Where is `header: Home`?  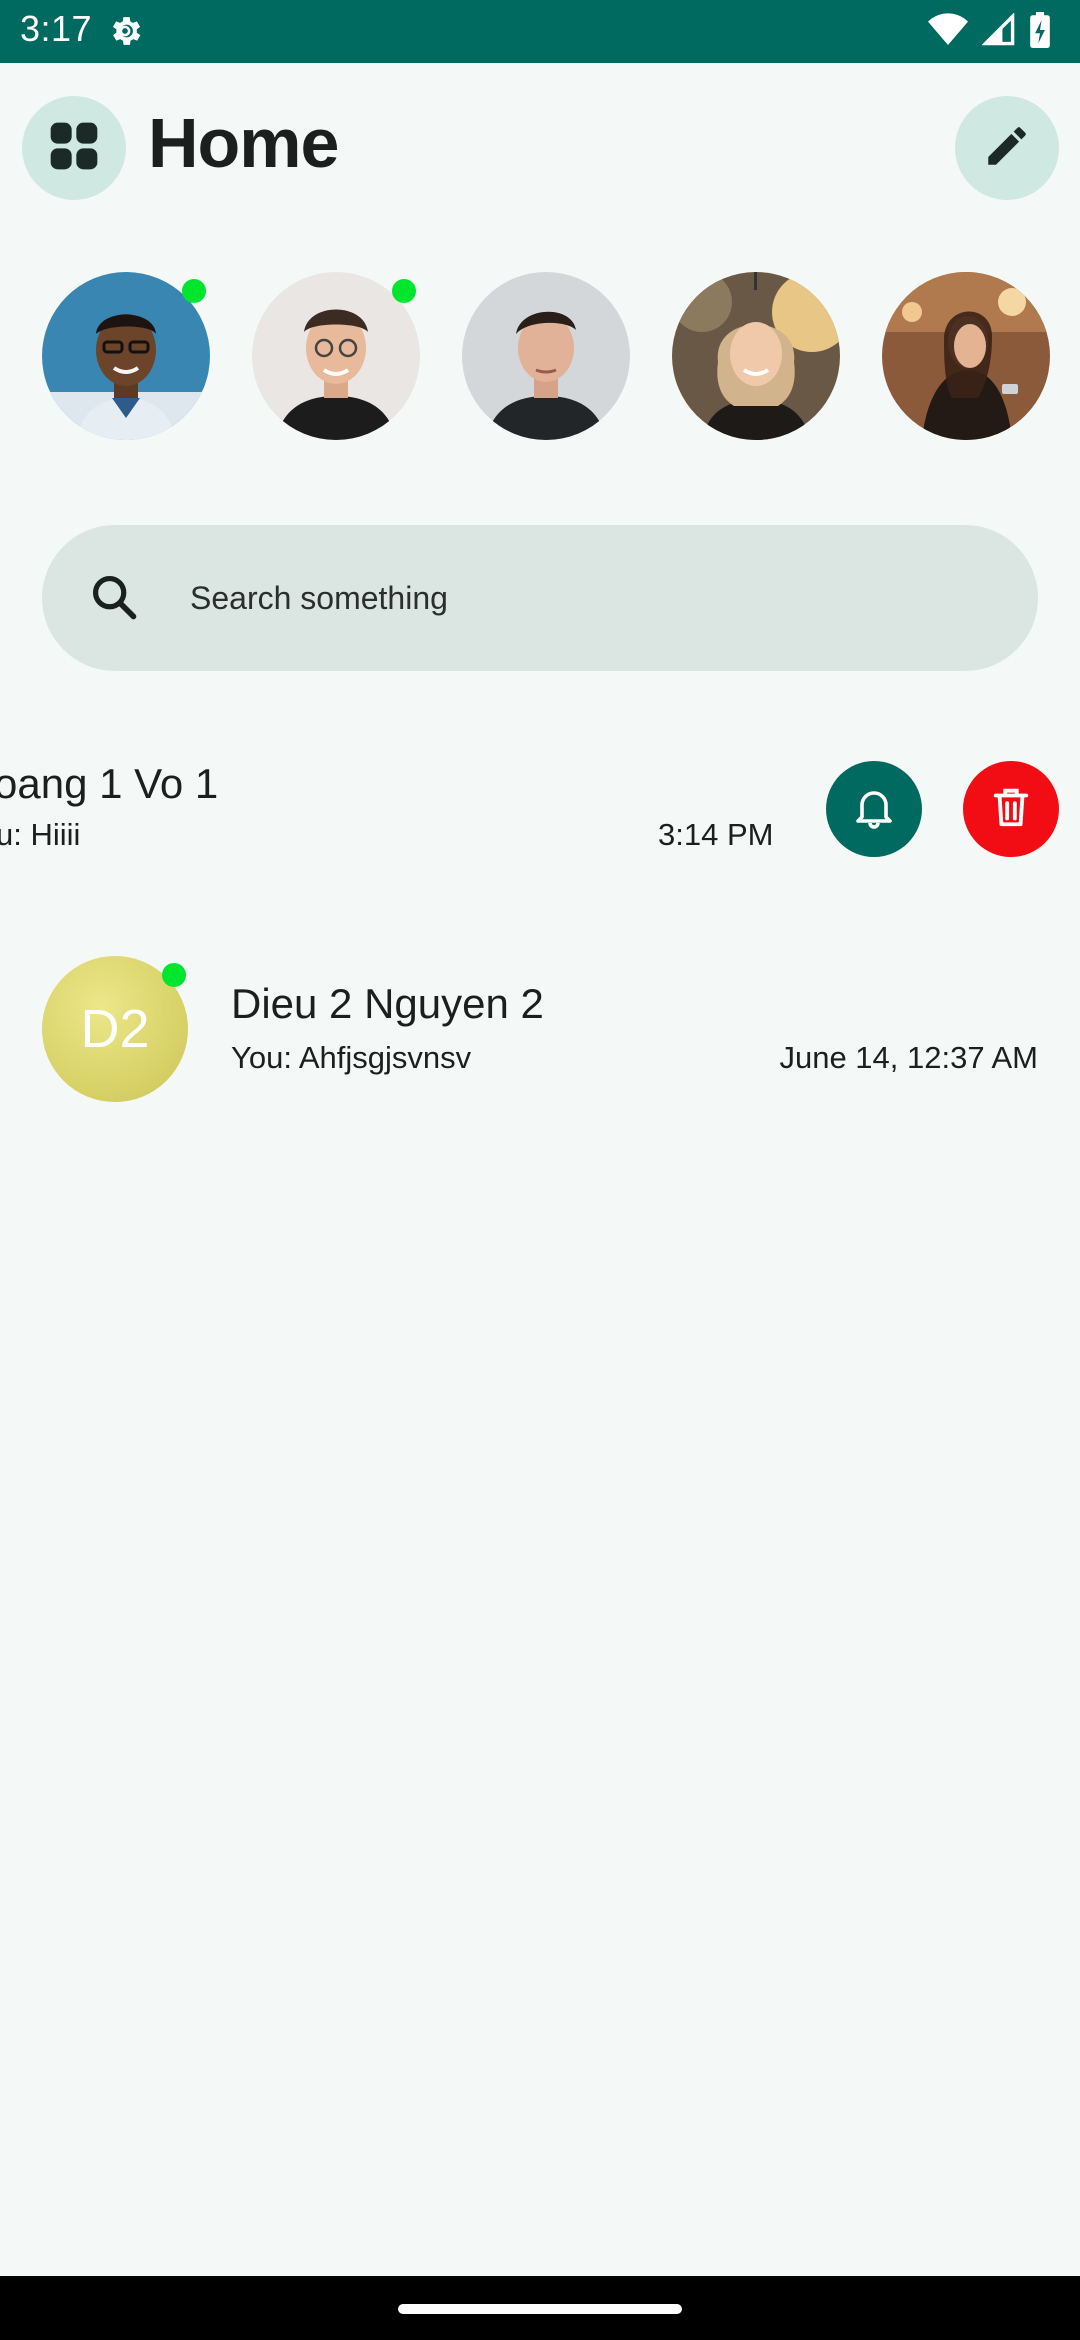 header: Home is located at coordinates (540, 148).